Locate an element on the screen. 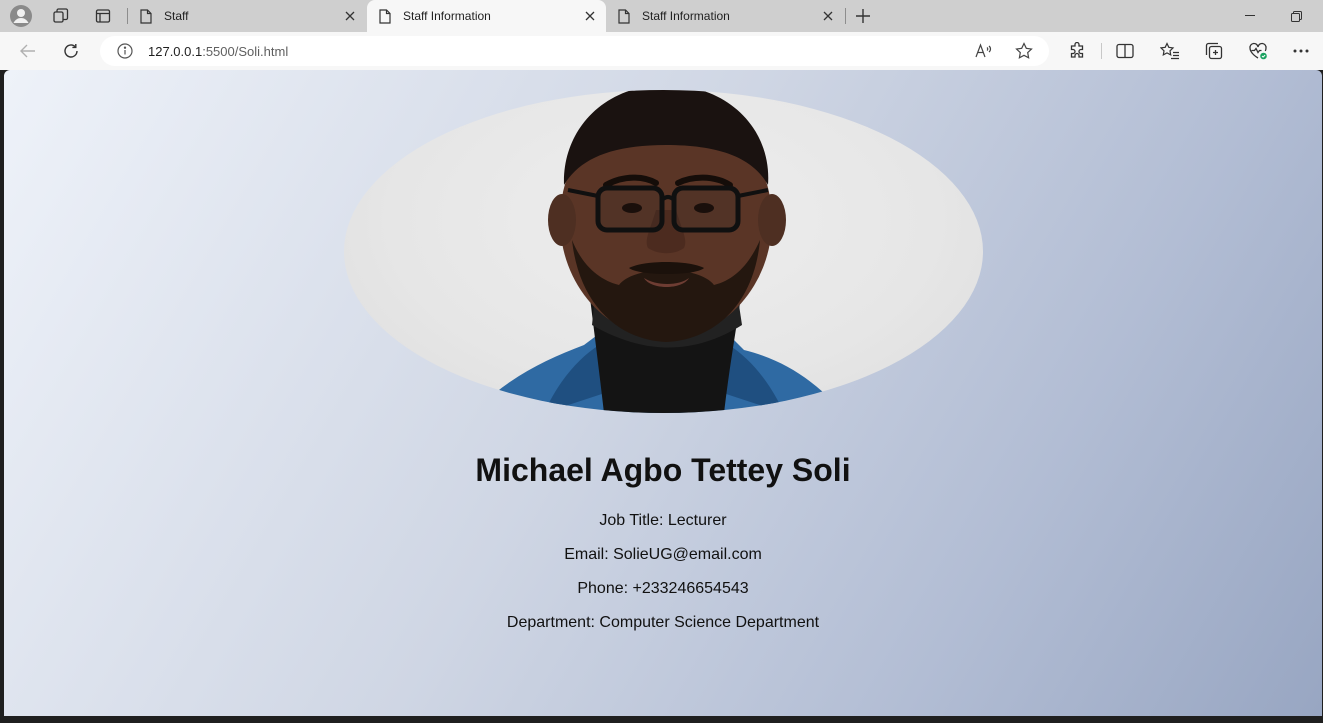  collections-icon is located at coordinates (1214, 51).